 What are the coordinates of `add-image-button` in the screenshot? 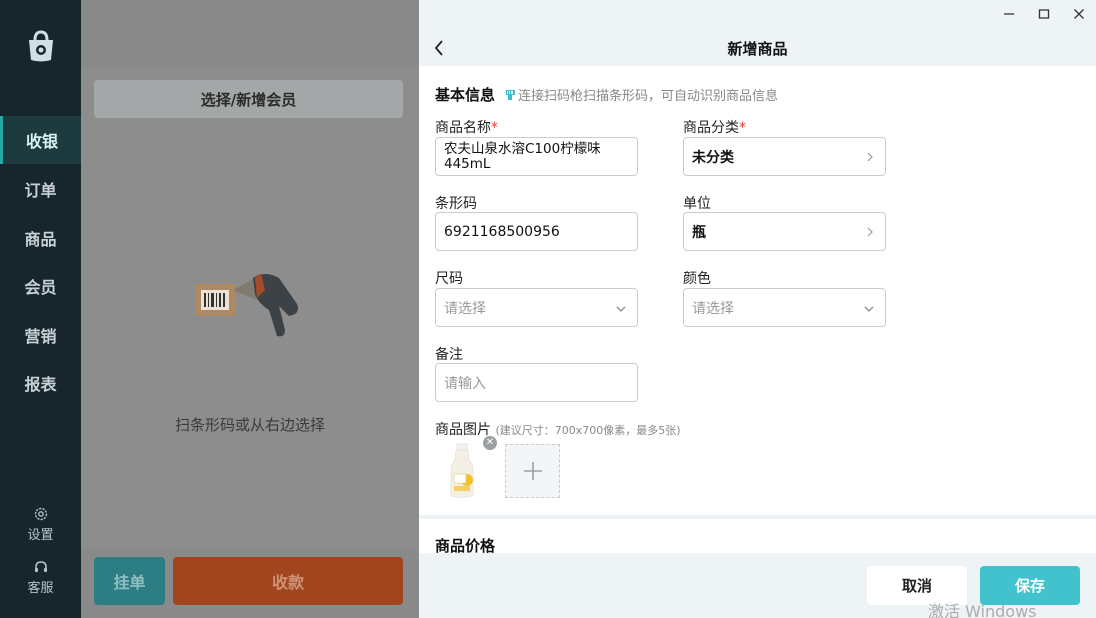 It's located at (532, 471).